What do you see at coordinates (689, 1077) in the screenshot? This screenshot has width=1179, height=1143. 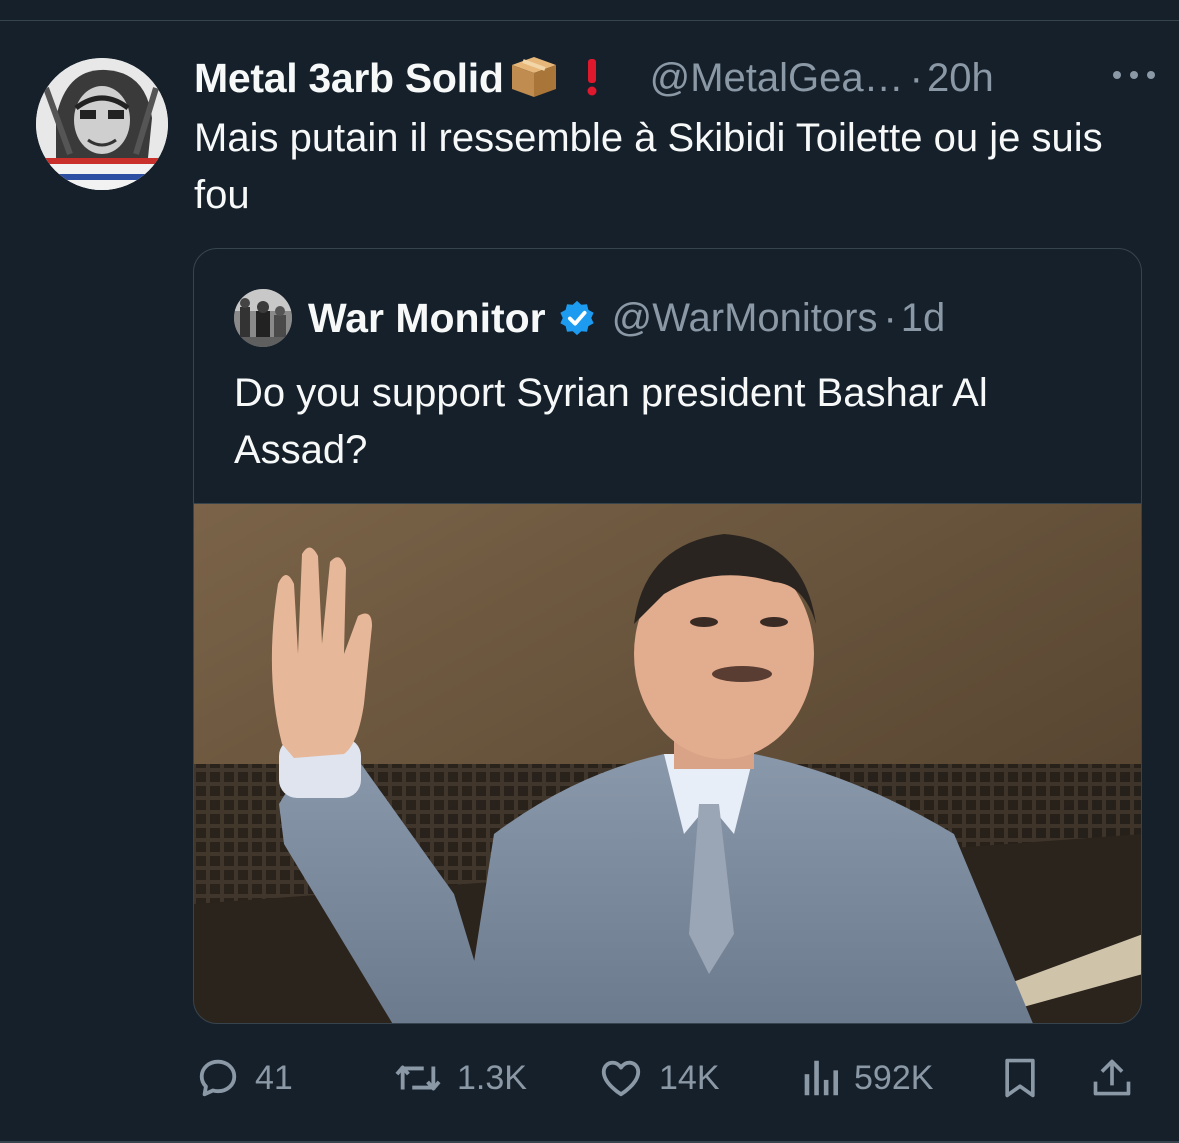 I see `like-count: 14K` at bounding box center [689, 1077].